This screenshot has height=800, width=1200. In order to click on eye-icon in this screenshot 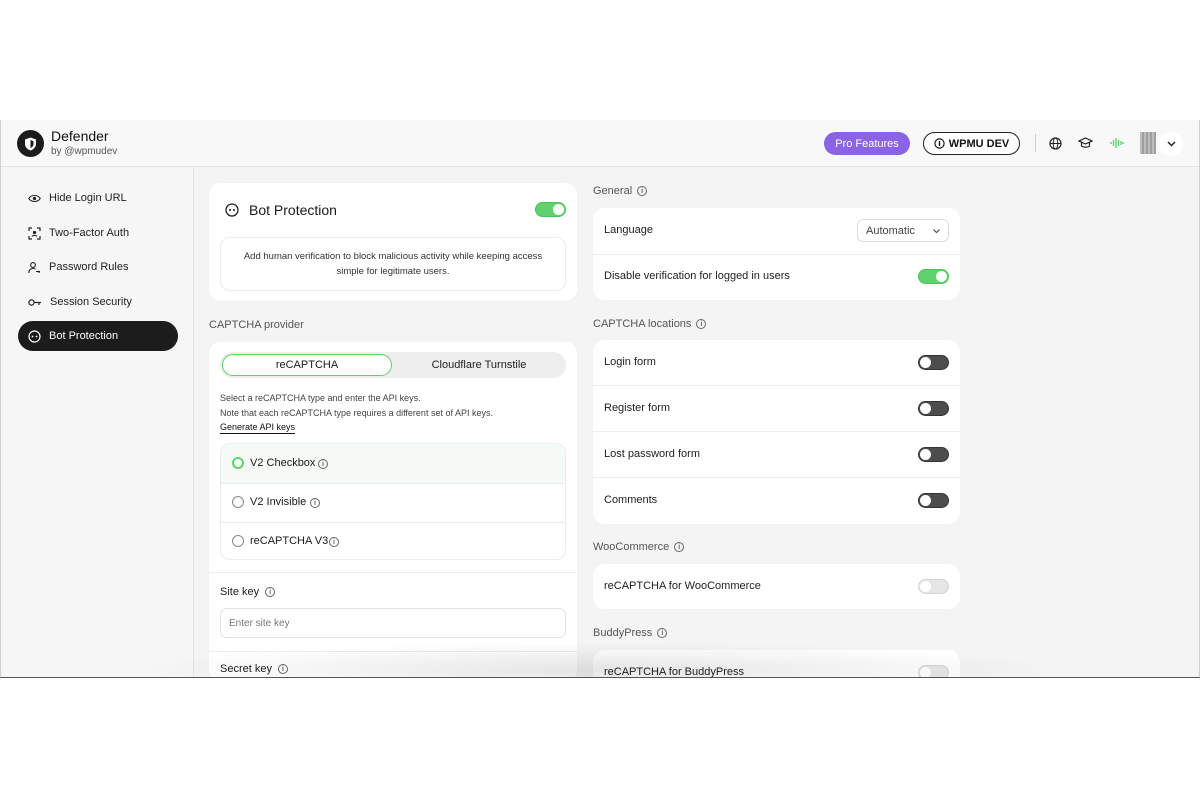, I will do `click(34, 198)`.